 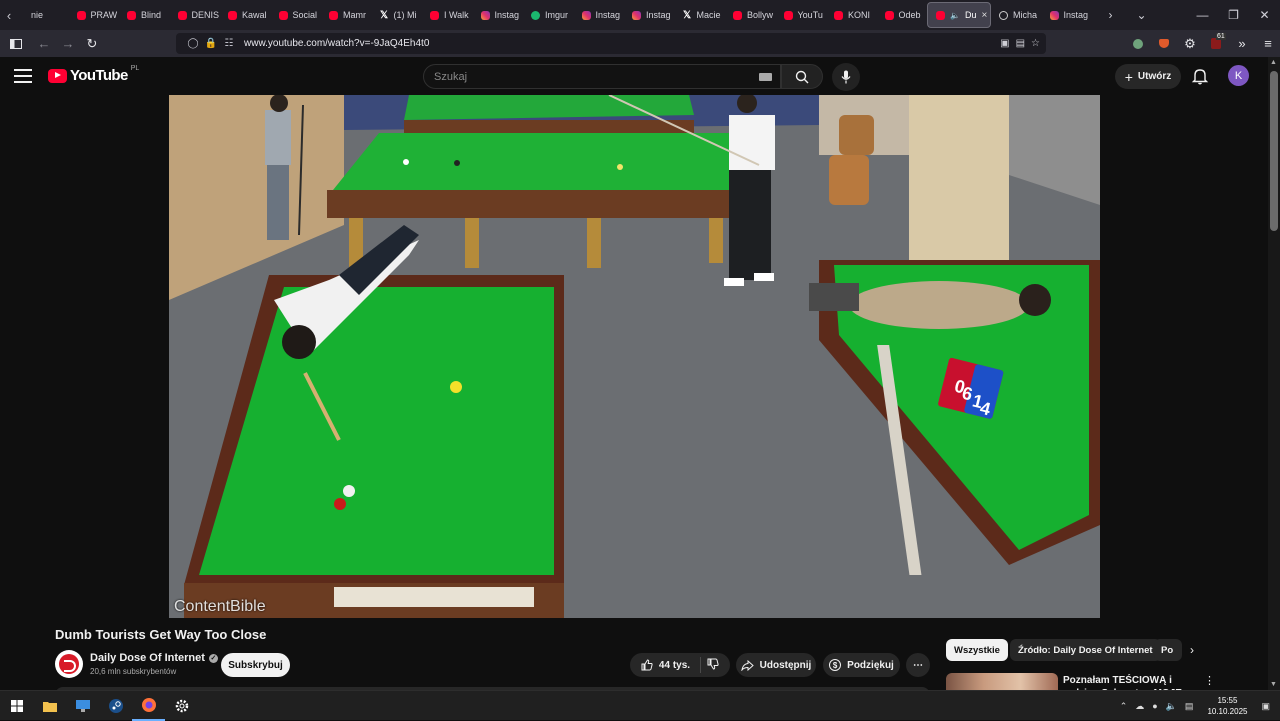 I want to click on tab-2: Blind, so click(x=144, y=15).